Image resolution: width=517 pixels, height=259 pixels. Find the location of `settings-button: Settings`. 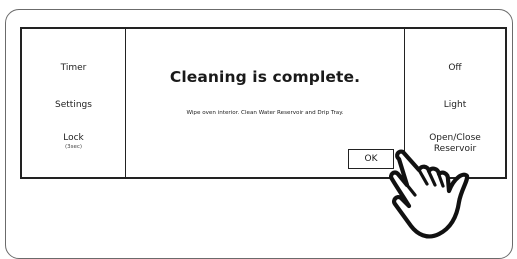

settings-button: Settings is located at coordinates (73, 105).